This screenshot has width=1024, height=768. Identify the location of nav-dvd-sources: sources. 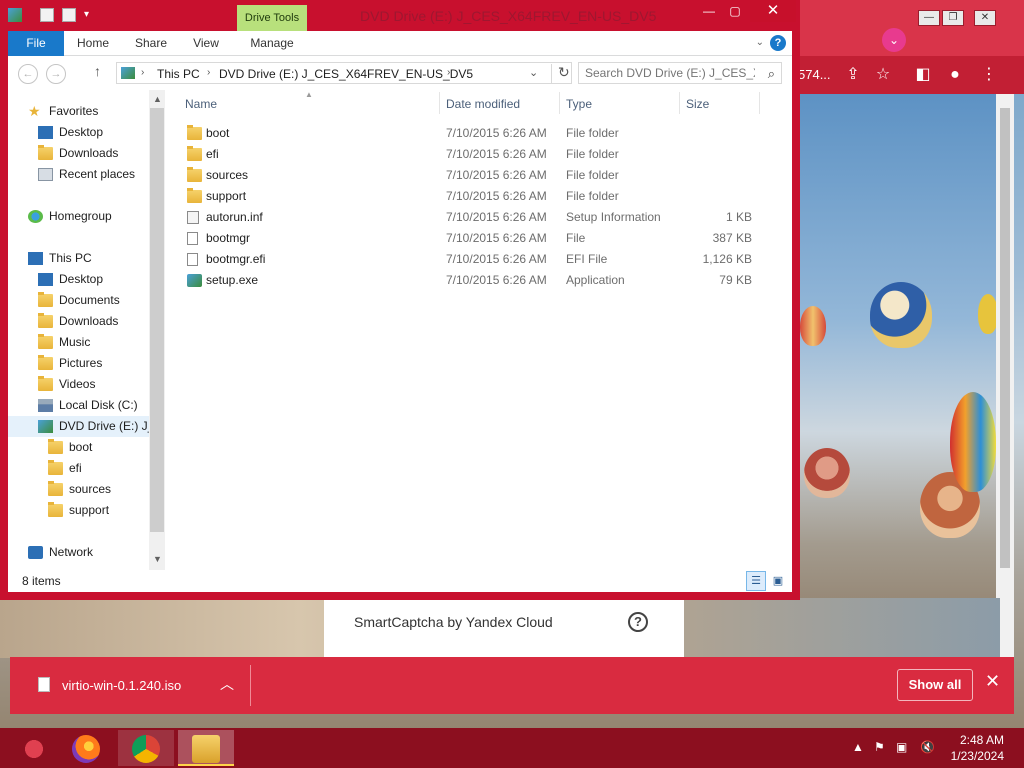
(78, 489).